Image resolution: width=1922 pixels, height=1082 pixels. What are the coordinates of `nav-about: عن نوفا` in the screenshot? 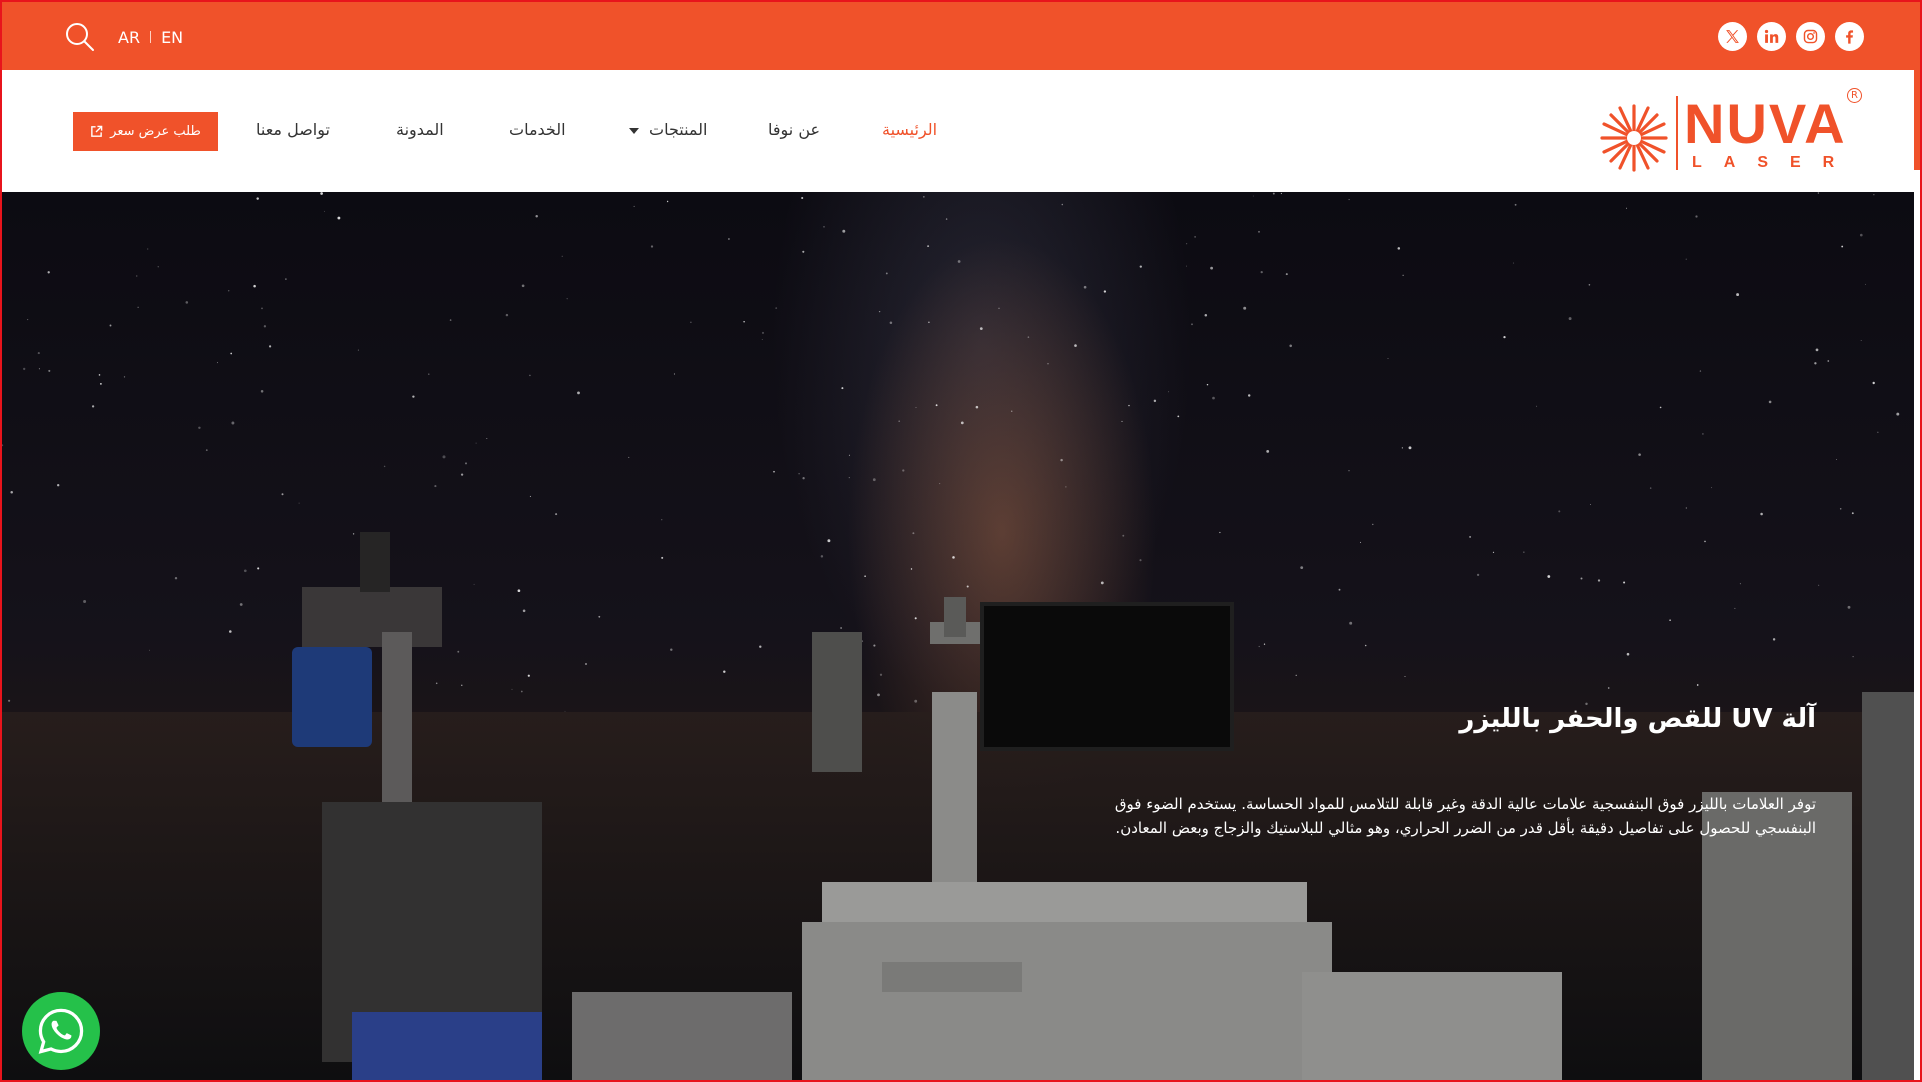 It's located at (794, 131).